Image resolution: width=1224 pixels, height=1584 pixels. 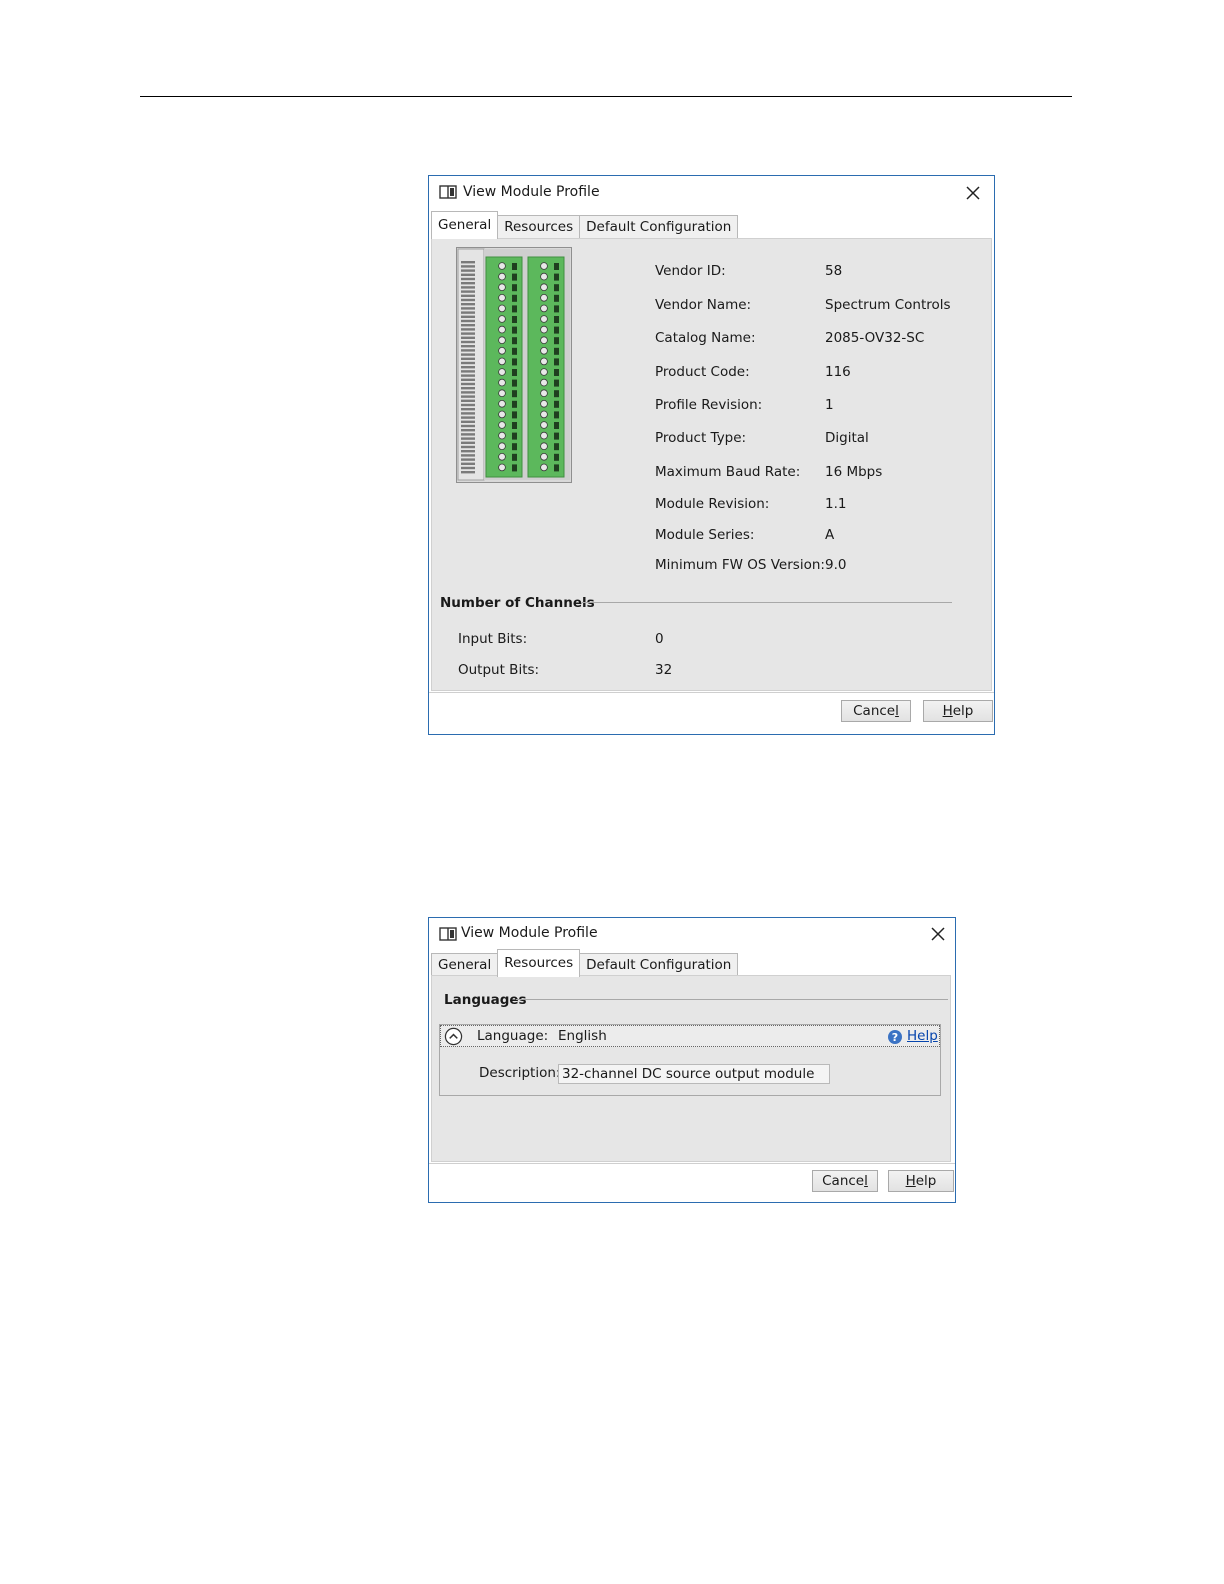 What do you see at coordinates (847, 438) in the screenshot?
I see `field-value: Digital` at bounding box center [847, 438].